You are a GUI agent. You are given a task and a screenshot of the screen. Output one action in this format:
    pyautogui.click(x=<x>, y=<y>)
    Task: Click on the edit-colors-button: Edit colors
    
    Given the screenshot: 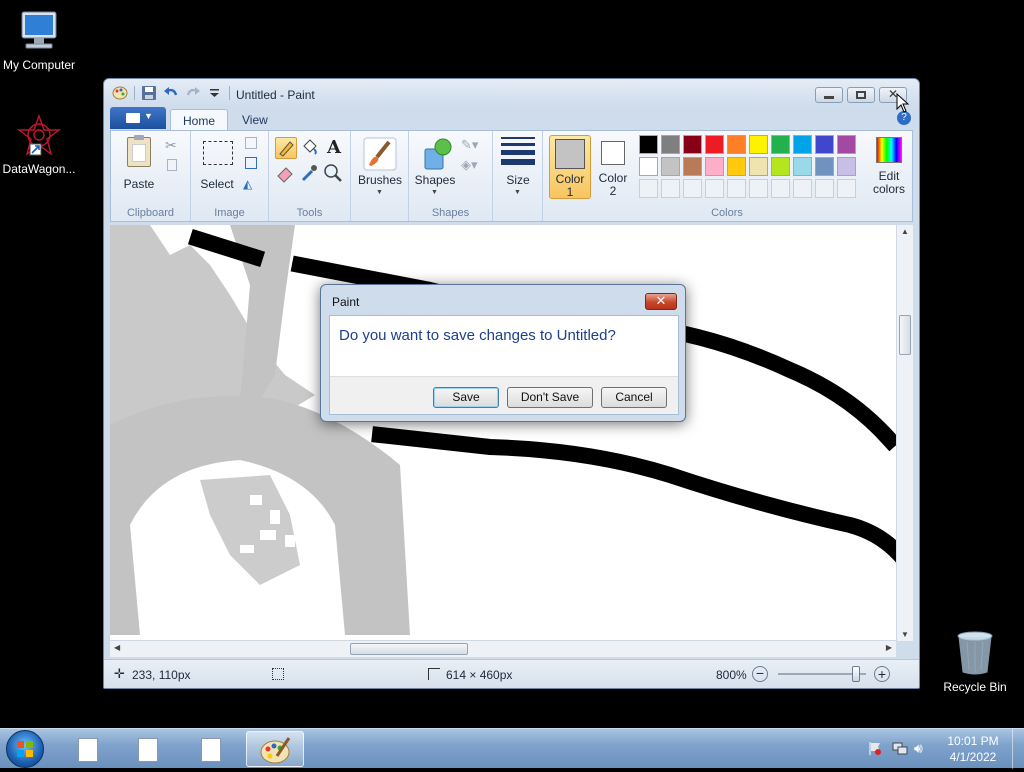 What is the action you would take?
    pyautogui.click(x=889, y=167)
    